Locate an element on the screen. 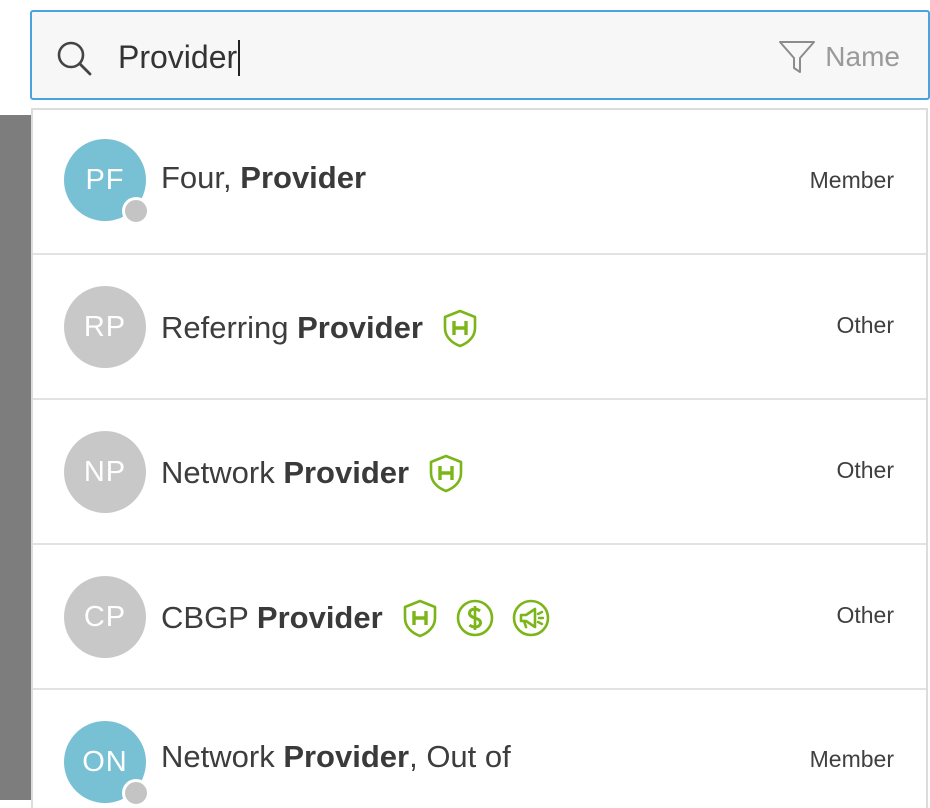 Image resolution: width=930 pixels, height=808 pixels. dollar-icon is located at coordinates (474, 618).